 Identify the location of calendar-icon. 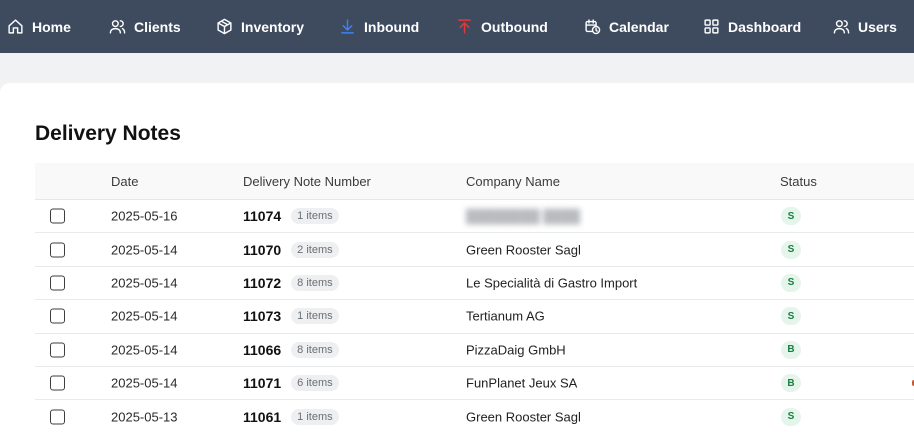
(593, 27).